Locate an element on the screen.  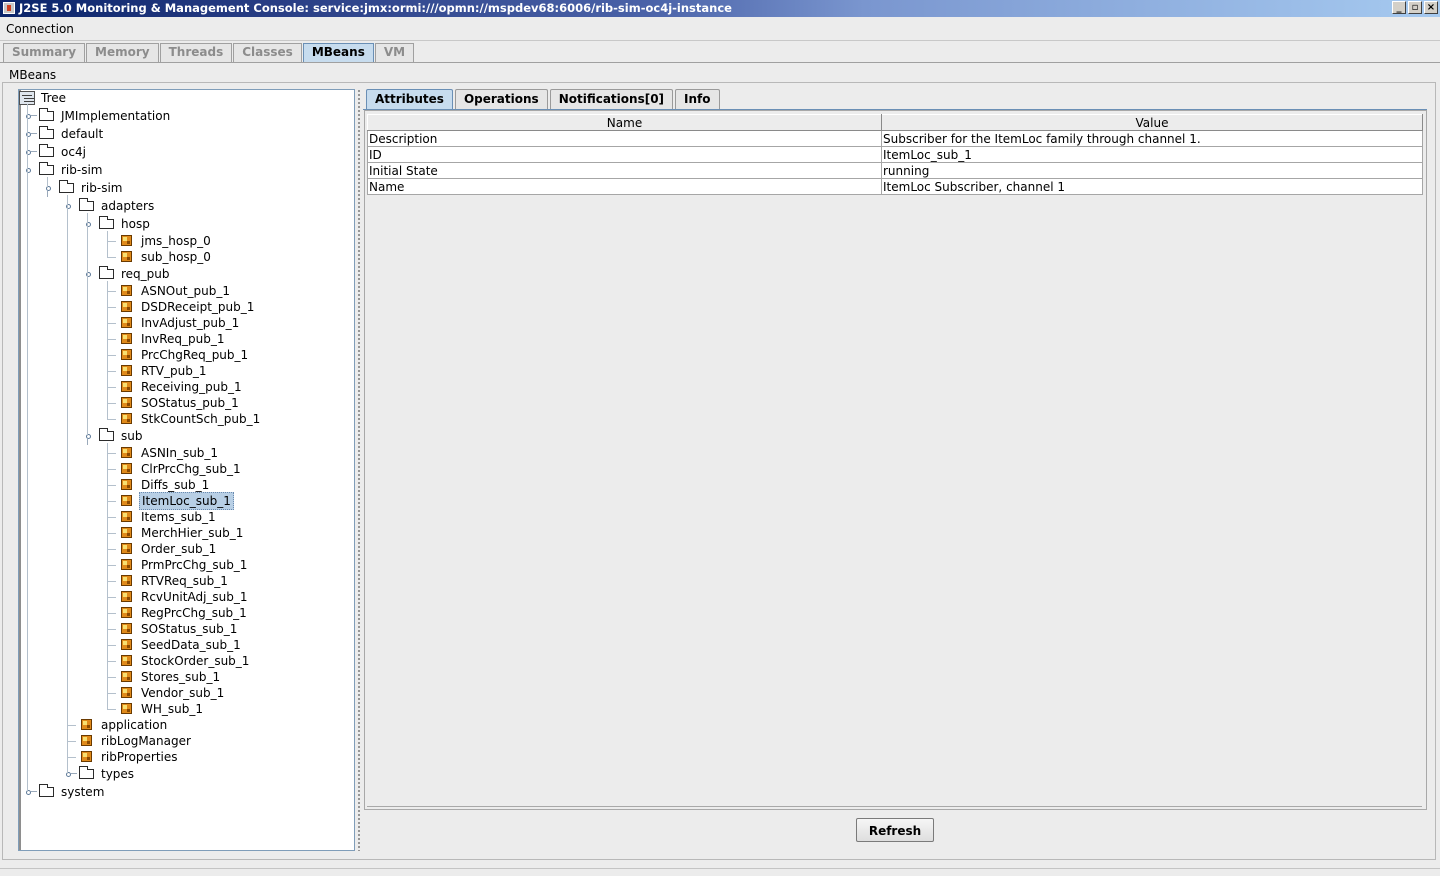
tree-node-label: RegPrcChg_sub_1 is located at coordinates (194, 613).